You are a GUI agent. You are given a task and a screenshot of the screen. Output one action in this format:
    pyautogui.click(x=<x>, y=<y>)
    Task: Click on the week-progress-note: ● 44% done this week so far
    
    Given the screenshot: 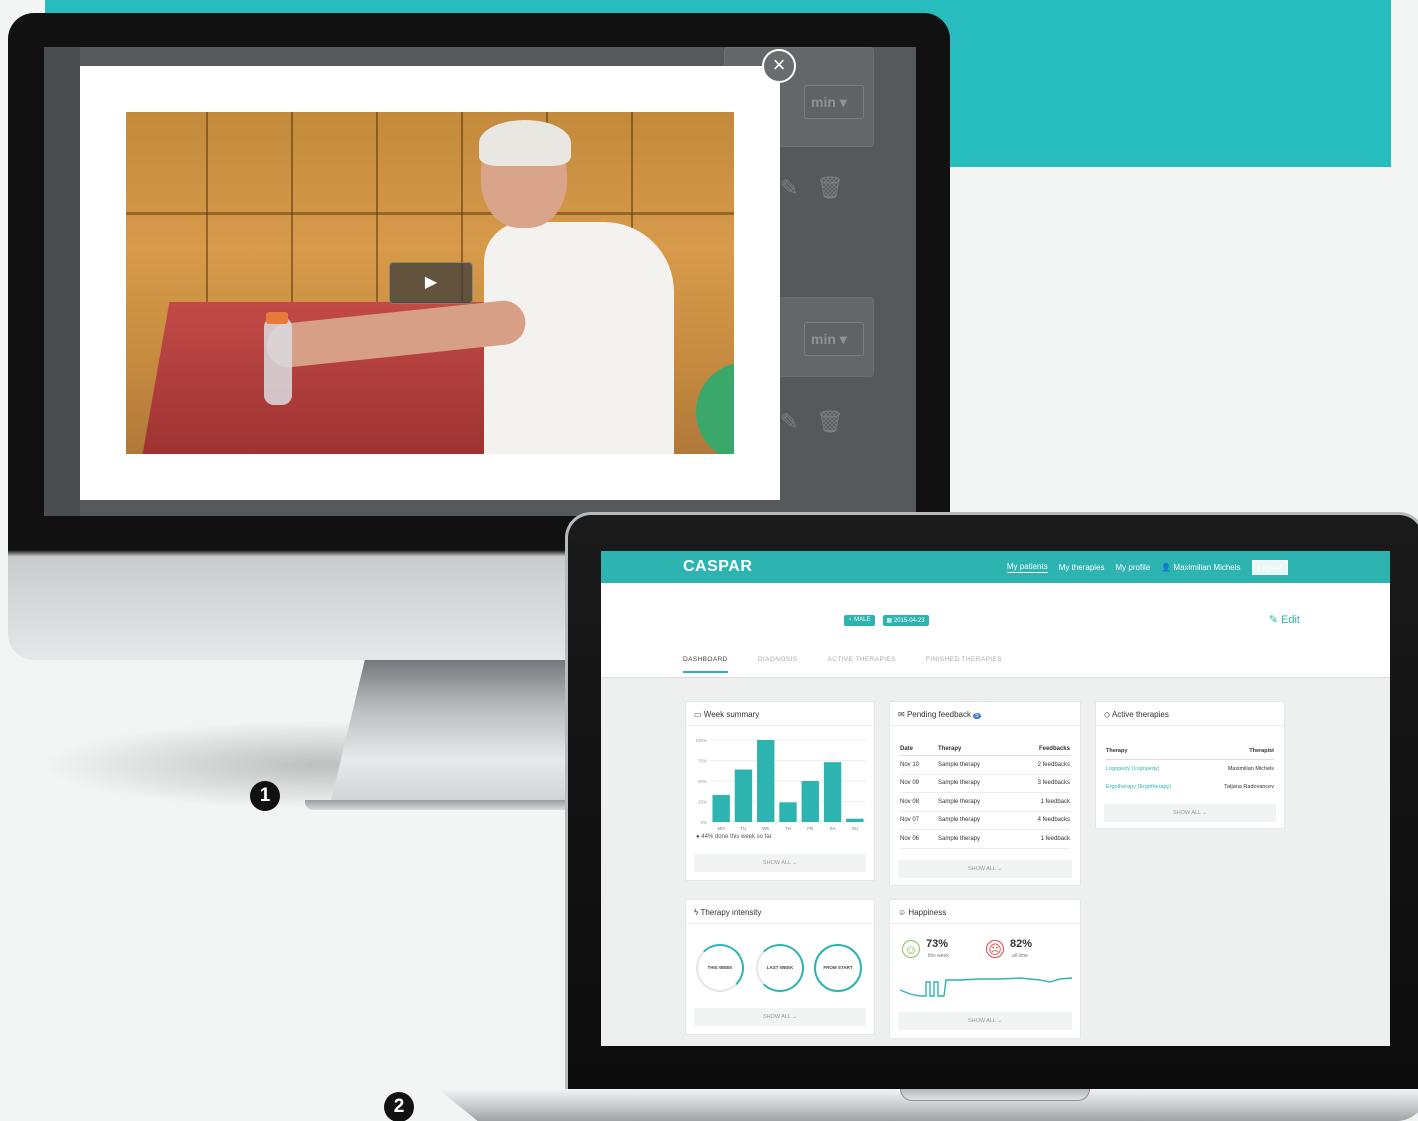 What is the action you would take?
    pyautogui.click(x=734, y=837)
    